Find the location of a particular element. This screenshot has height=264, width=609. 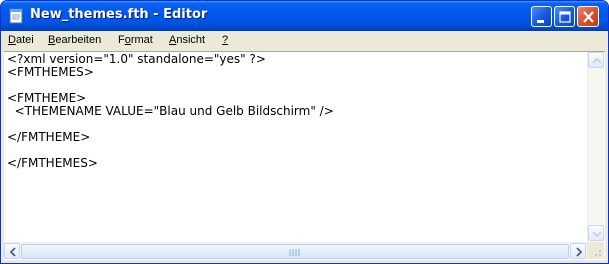

horizontal-scroll-thumb is located at coordinates (295, 251).